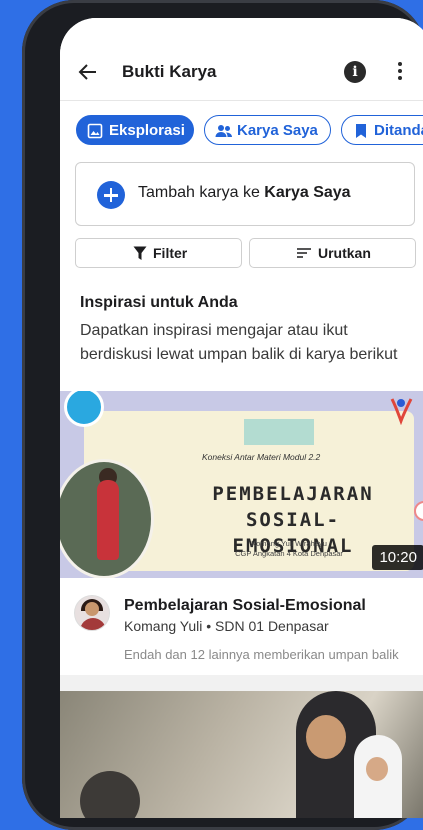  What do you see at coordinates (107, 518) in the screenshot?
I see `teacher-portrait` at bounding box center [107, 518].